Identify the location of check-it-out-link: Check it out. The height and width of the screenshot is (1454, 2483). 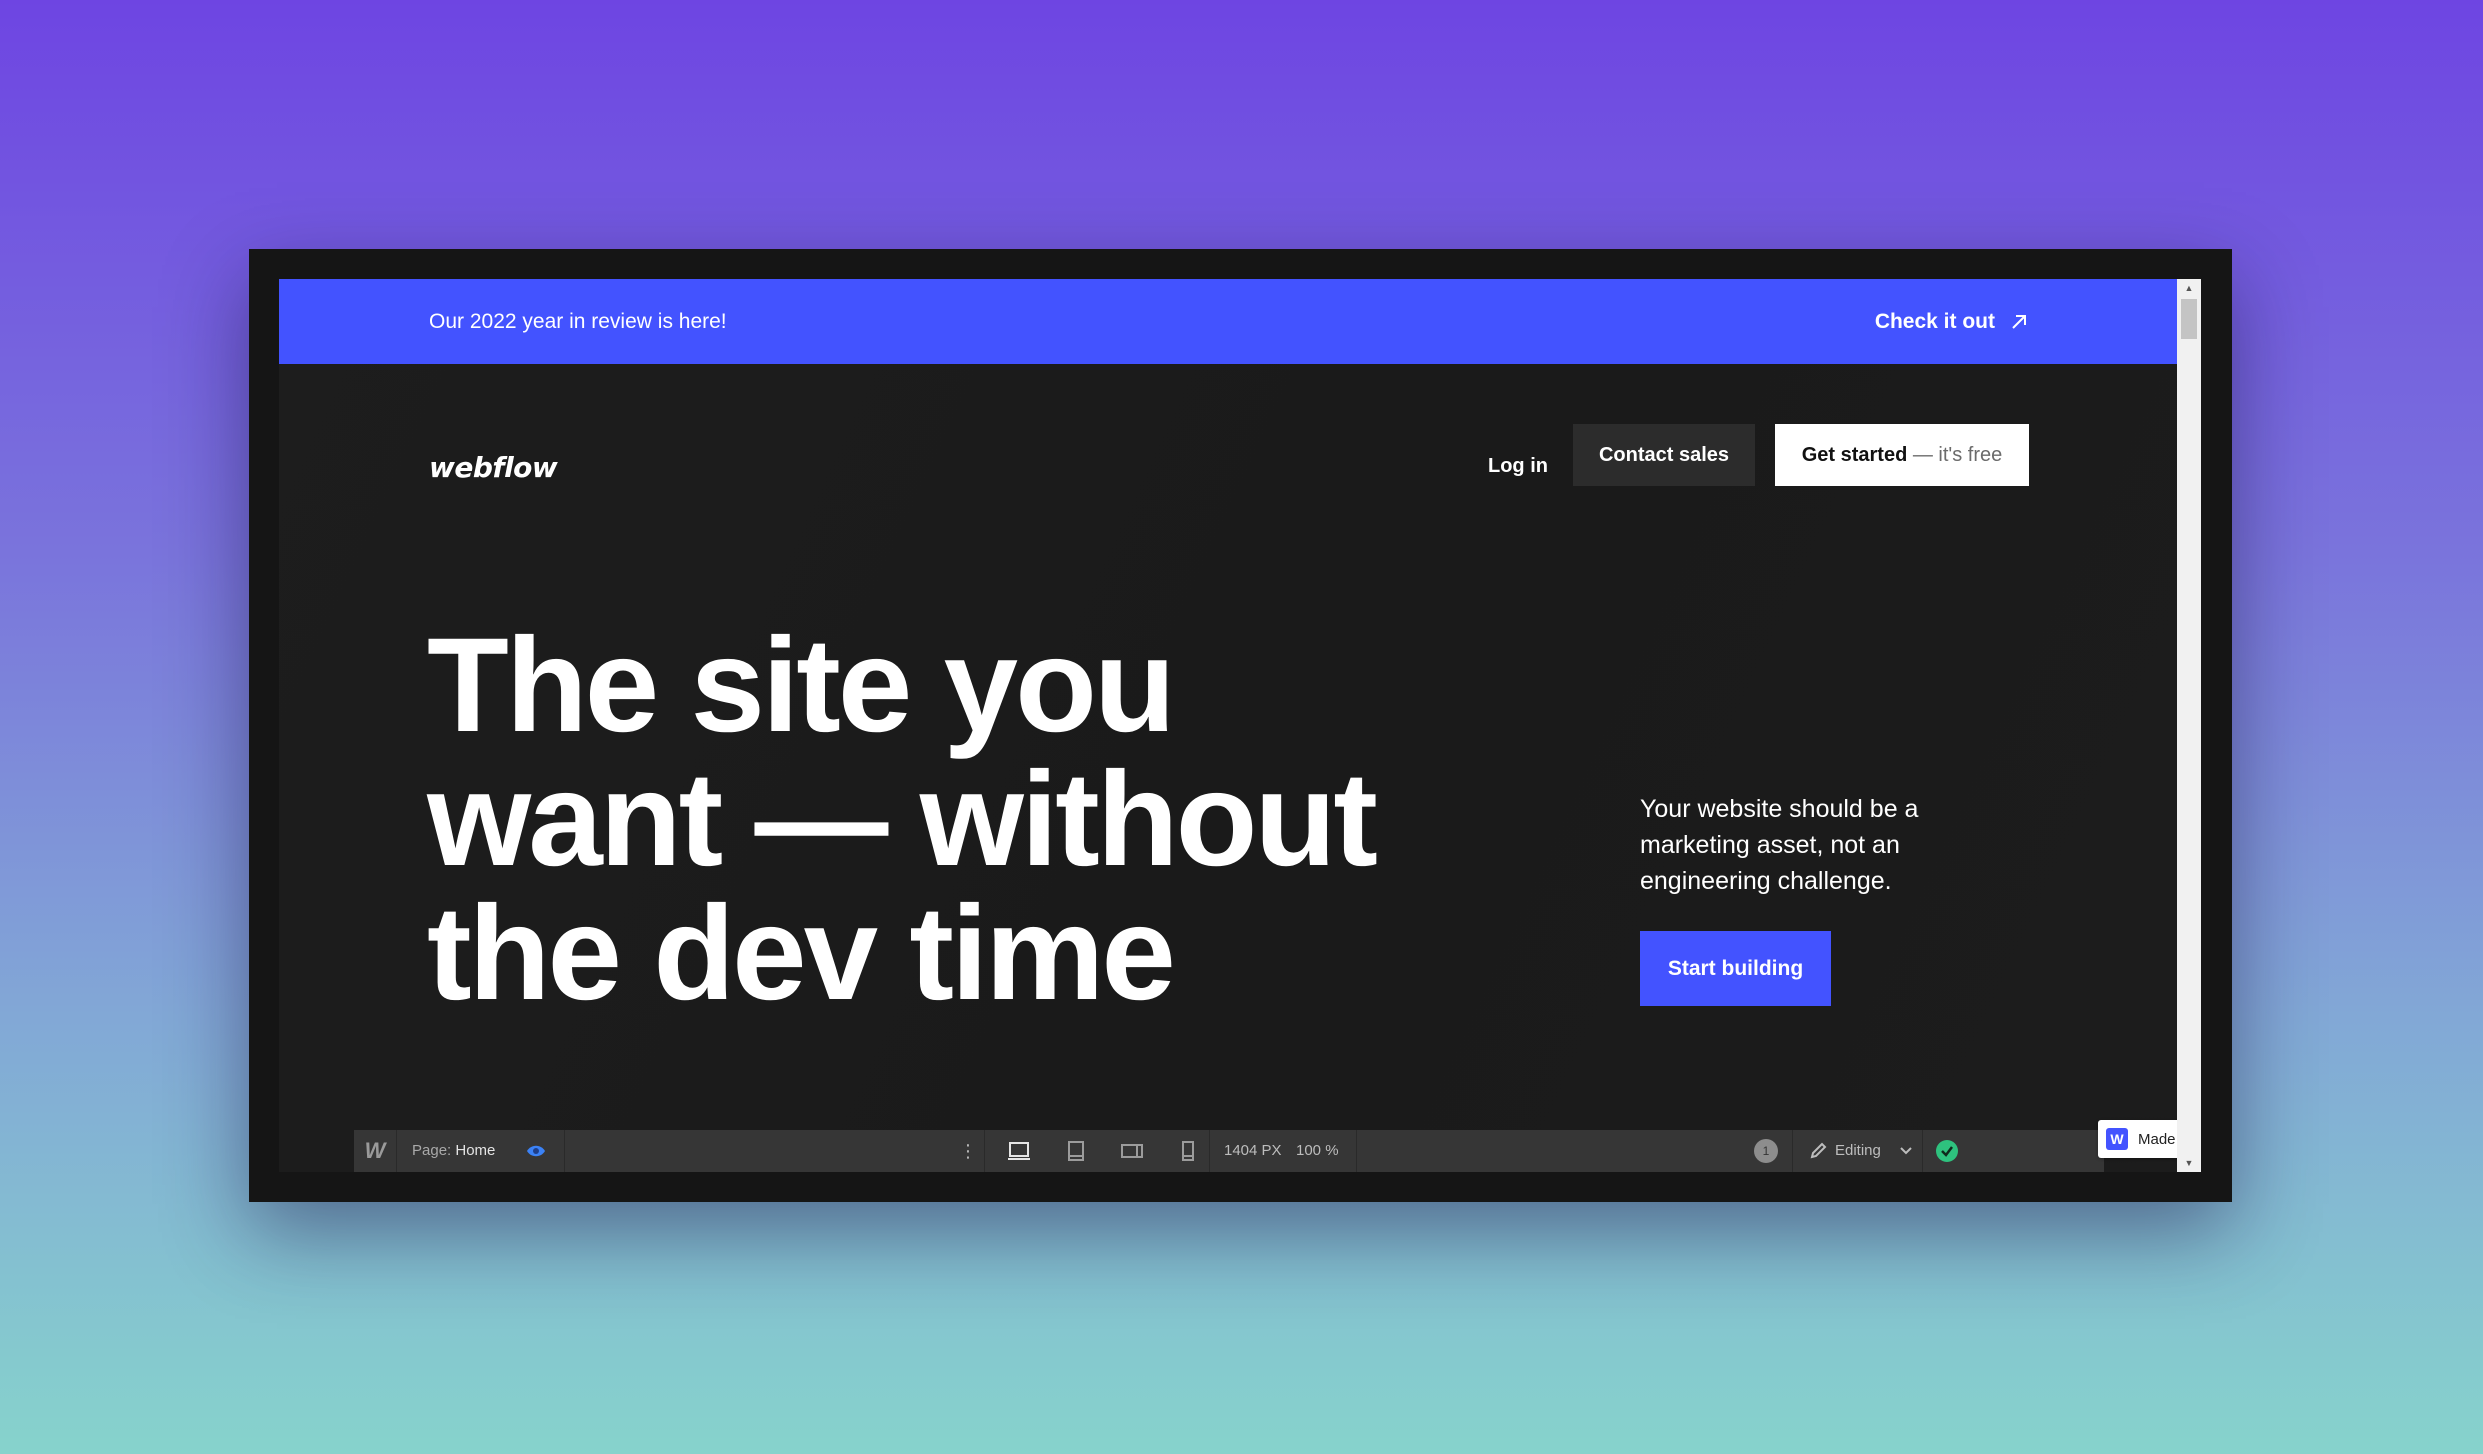
(1952, 321).